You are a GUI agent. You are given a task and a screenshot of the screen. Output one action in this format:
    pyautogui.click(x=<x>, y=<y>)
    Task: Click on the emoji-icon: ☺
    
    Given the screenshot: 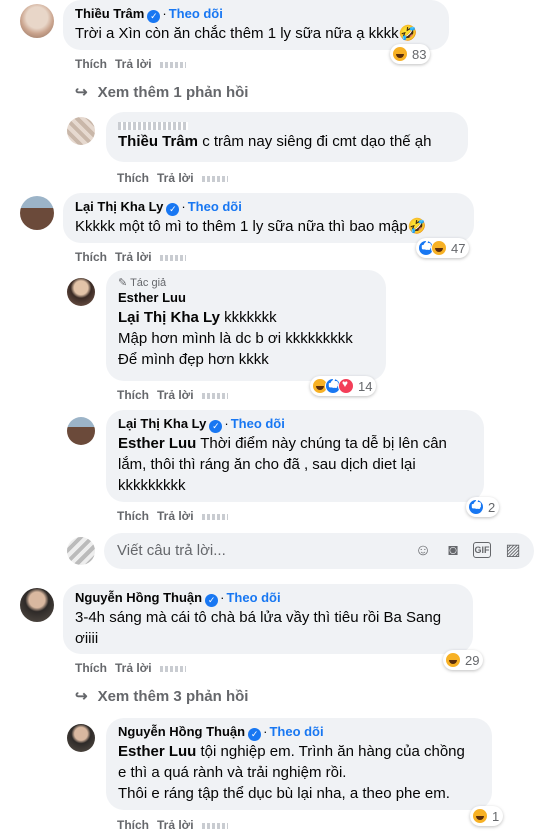 What is the action you would take?
    pyautogui.click(x=423, y=551)
    